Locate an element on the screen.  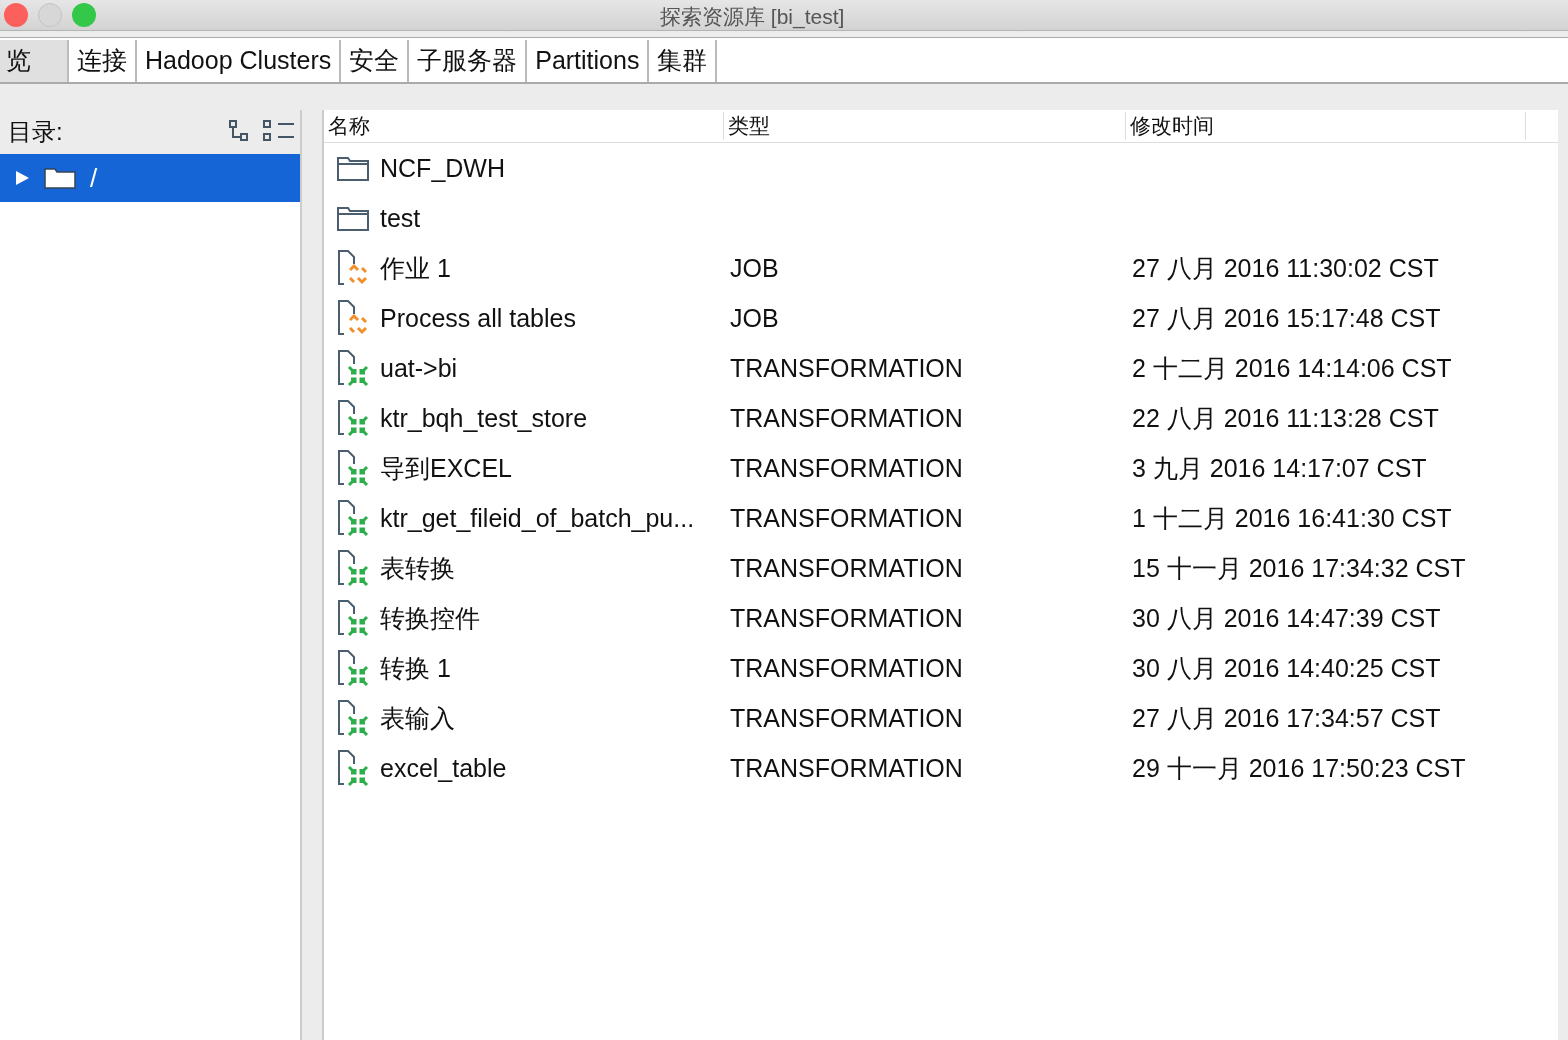
file-name: test is located at coordinates (400, 218).